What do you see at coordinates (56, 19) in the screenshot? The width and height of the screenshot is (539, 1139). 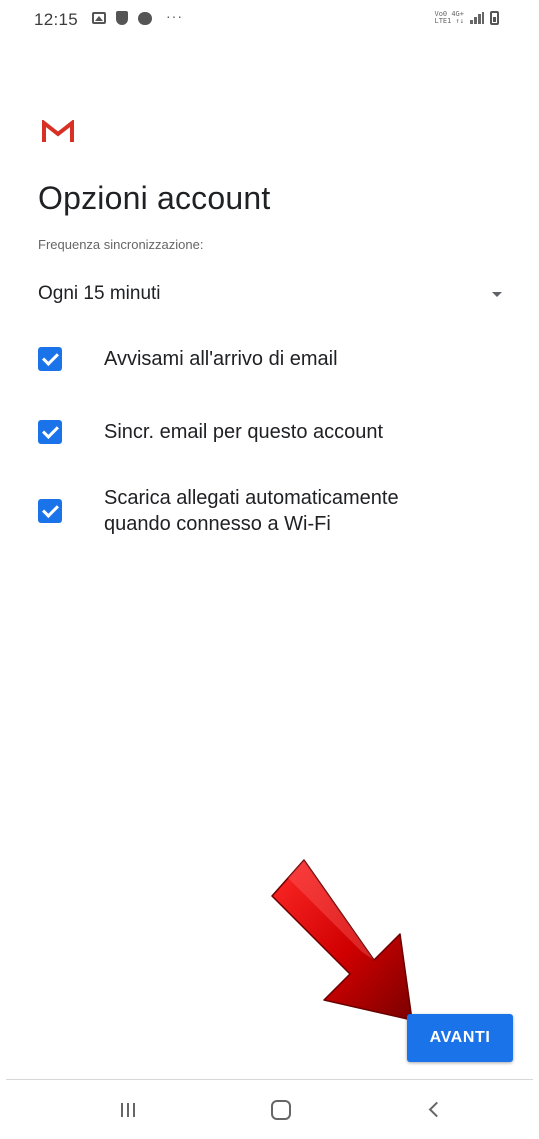 I see `status-time: 12:15` at bounding box center [56, 19].